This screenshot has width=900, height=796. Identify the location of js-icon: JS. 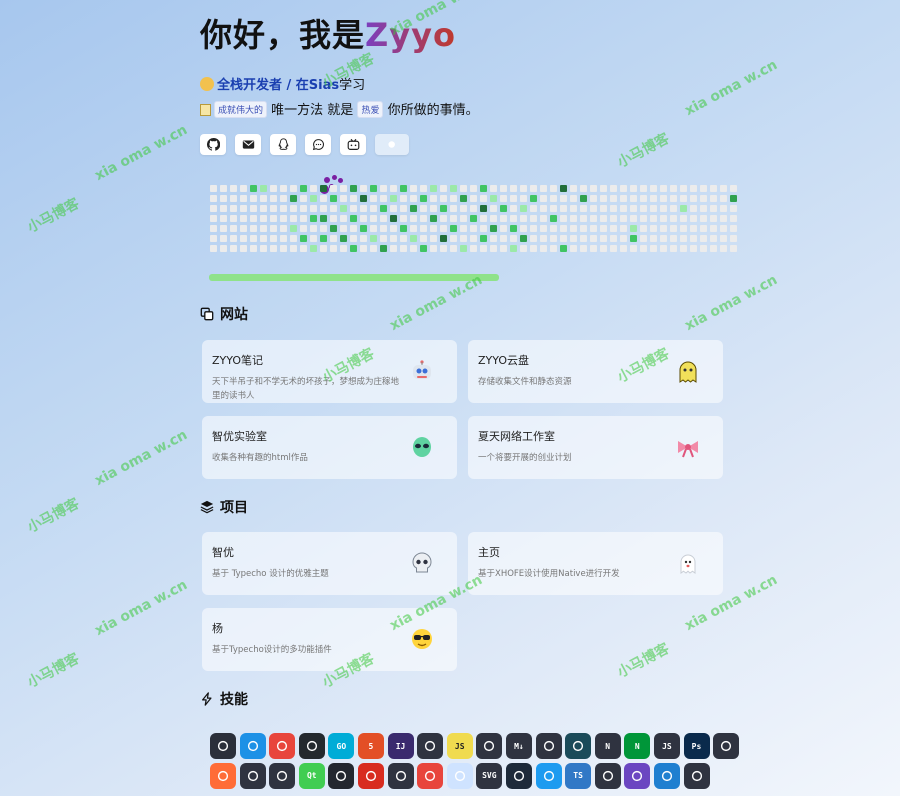
(459, 746).